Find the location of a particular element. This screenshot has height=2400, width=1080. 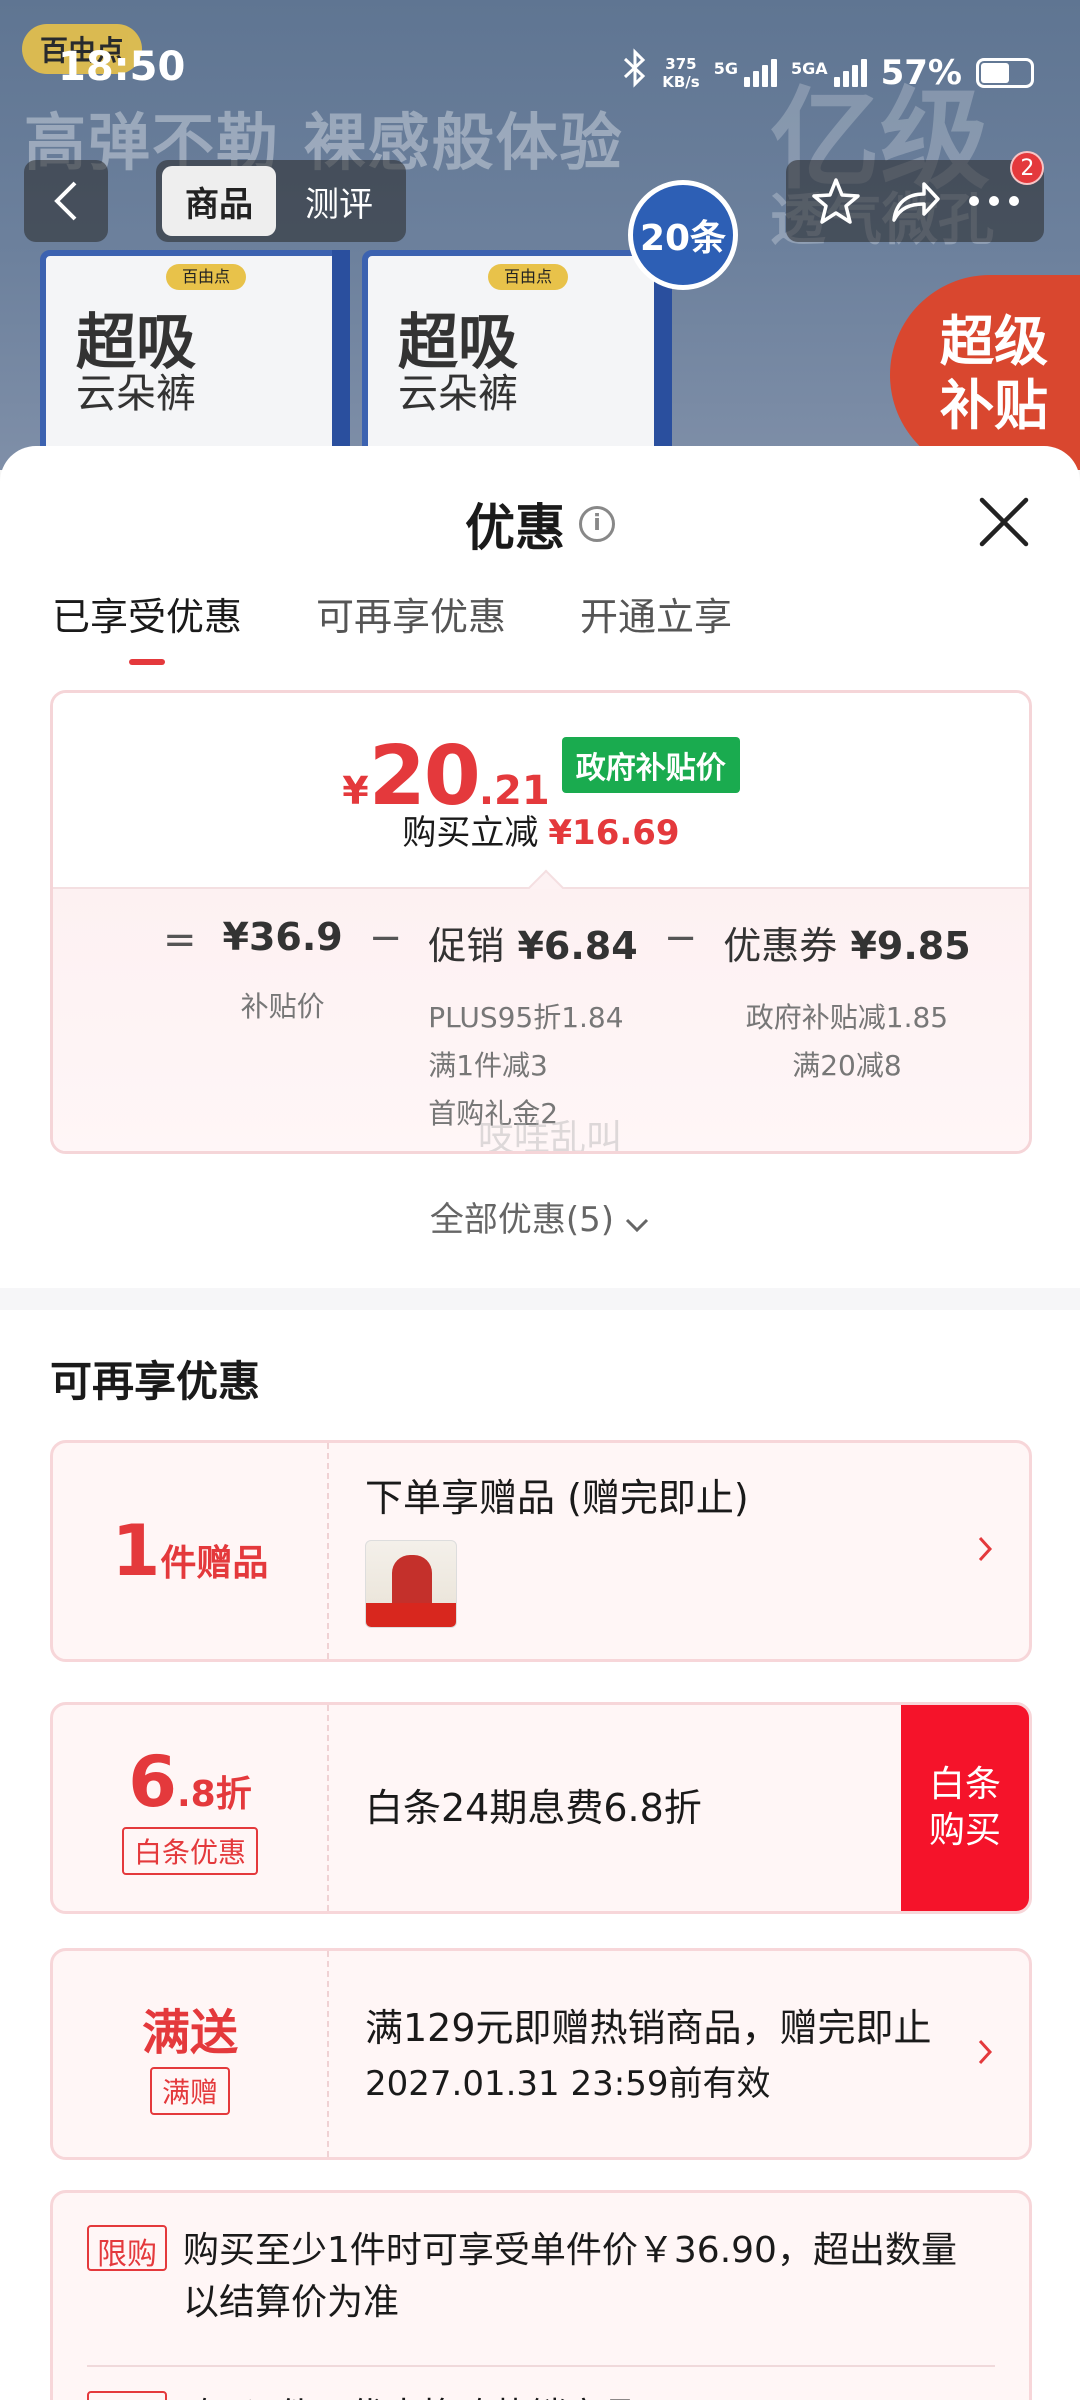

tab-review: 测评 is located at coordinates (339, 201).